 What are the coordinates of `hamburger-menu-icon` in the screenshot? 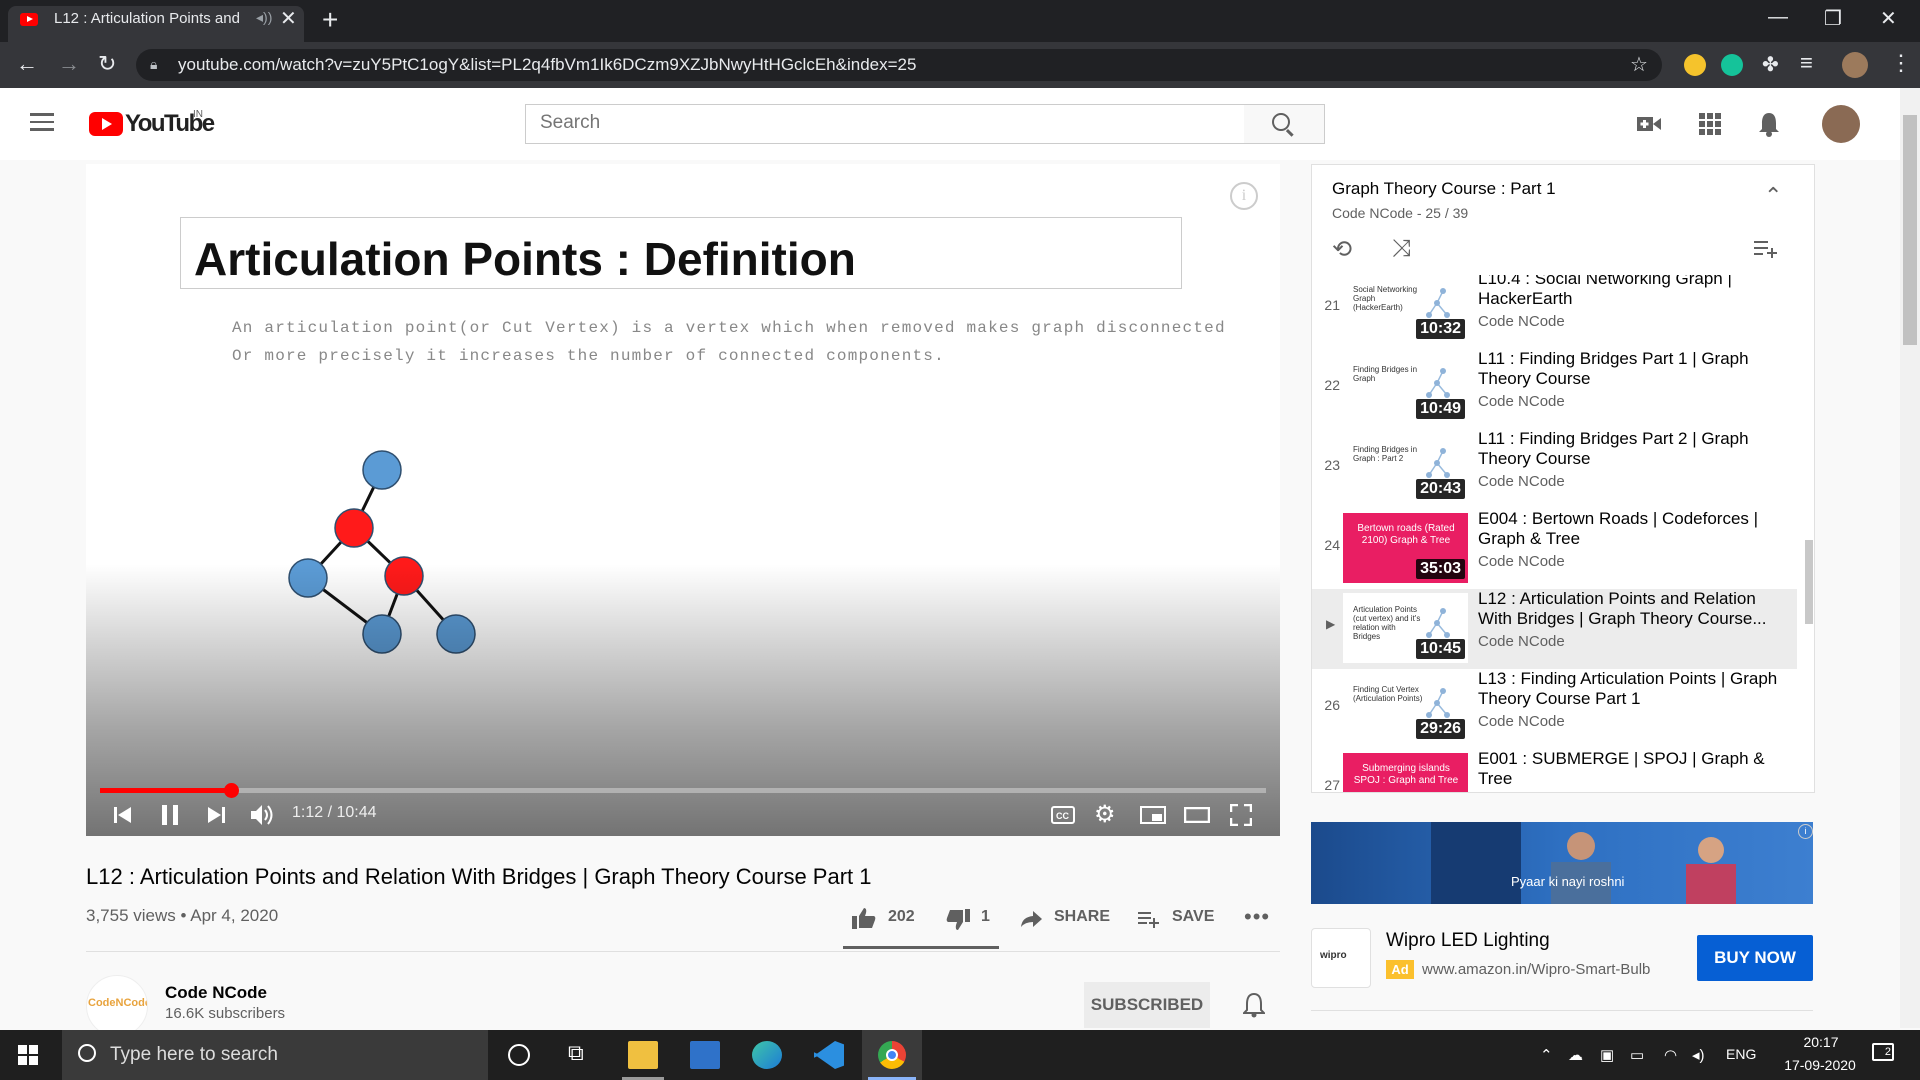 It's located at (42, 124).